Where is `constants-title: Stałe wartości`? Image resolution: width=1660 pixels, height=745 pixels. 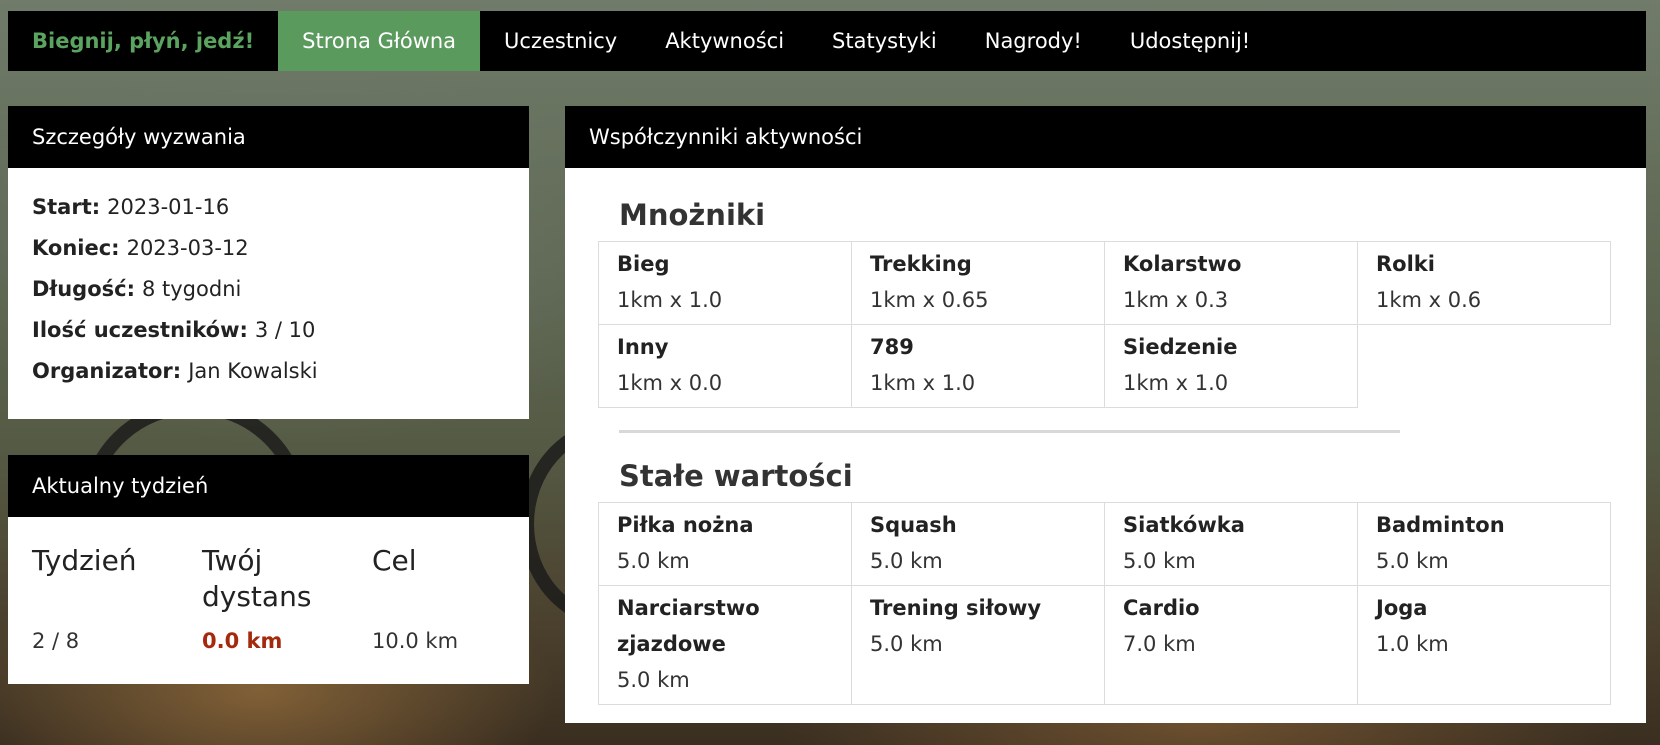
constants-title: Stałe wartości is located at coordinates (736, 476).